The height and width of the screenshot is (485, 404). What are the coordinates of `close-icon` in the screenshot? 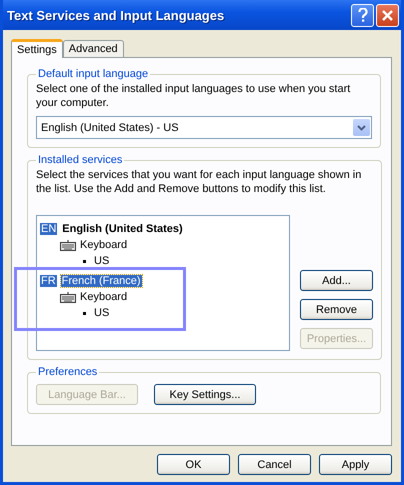 It's located at (387, 15).